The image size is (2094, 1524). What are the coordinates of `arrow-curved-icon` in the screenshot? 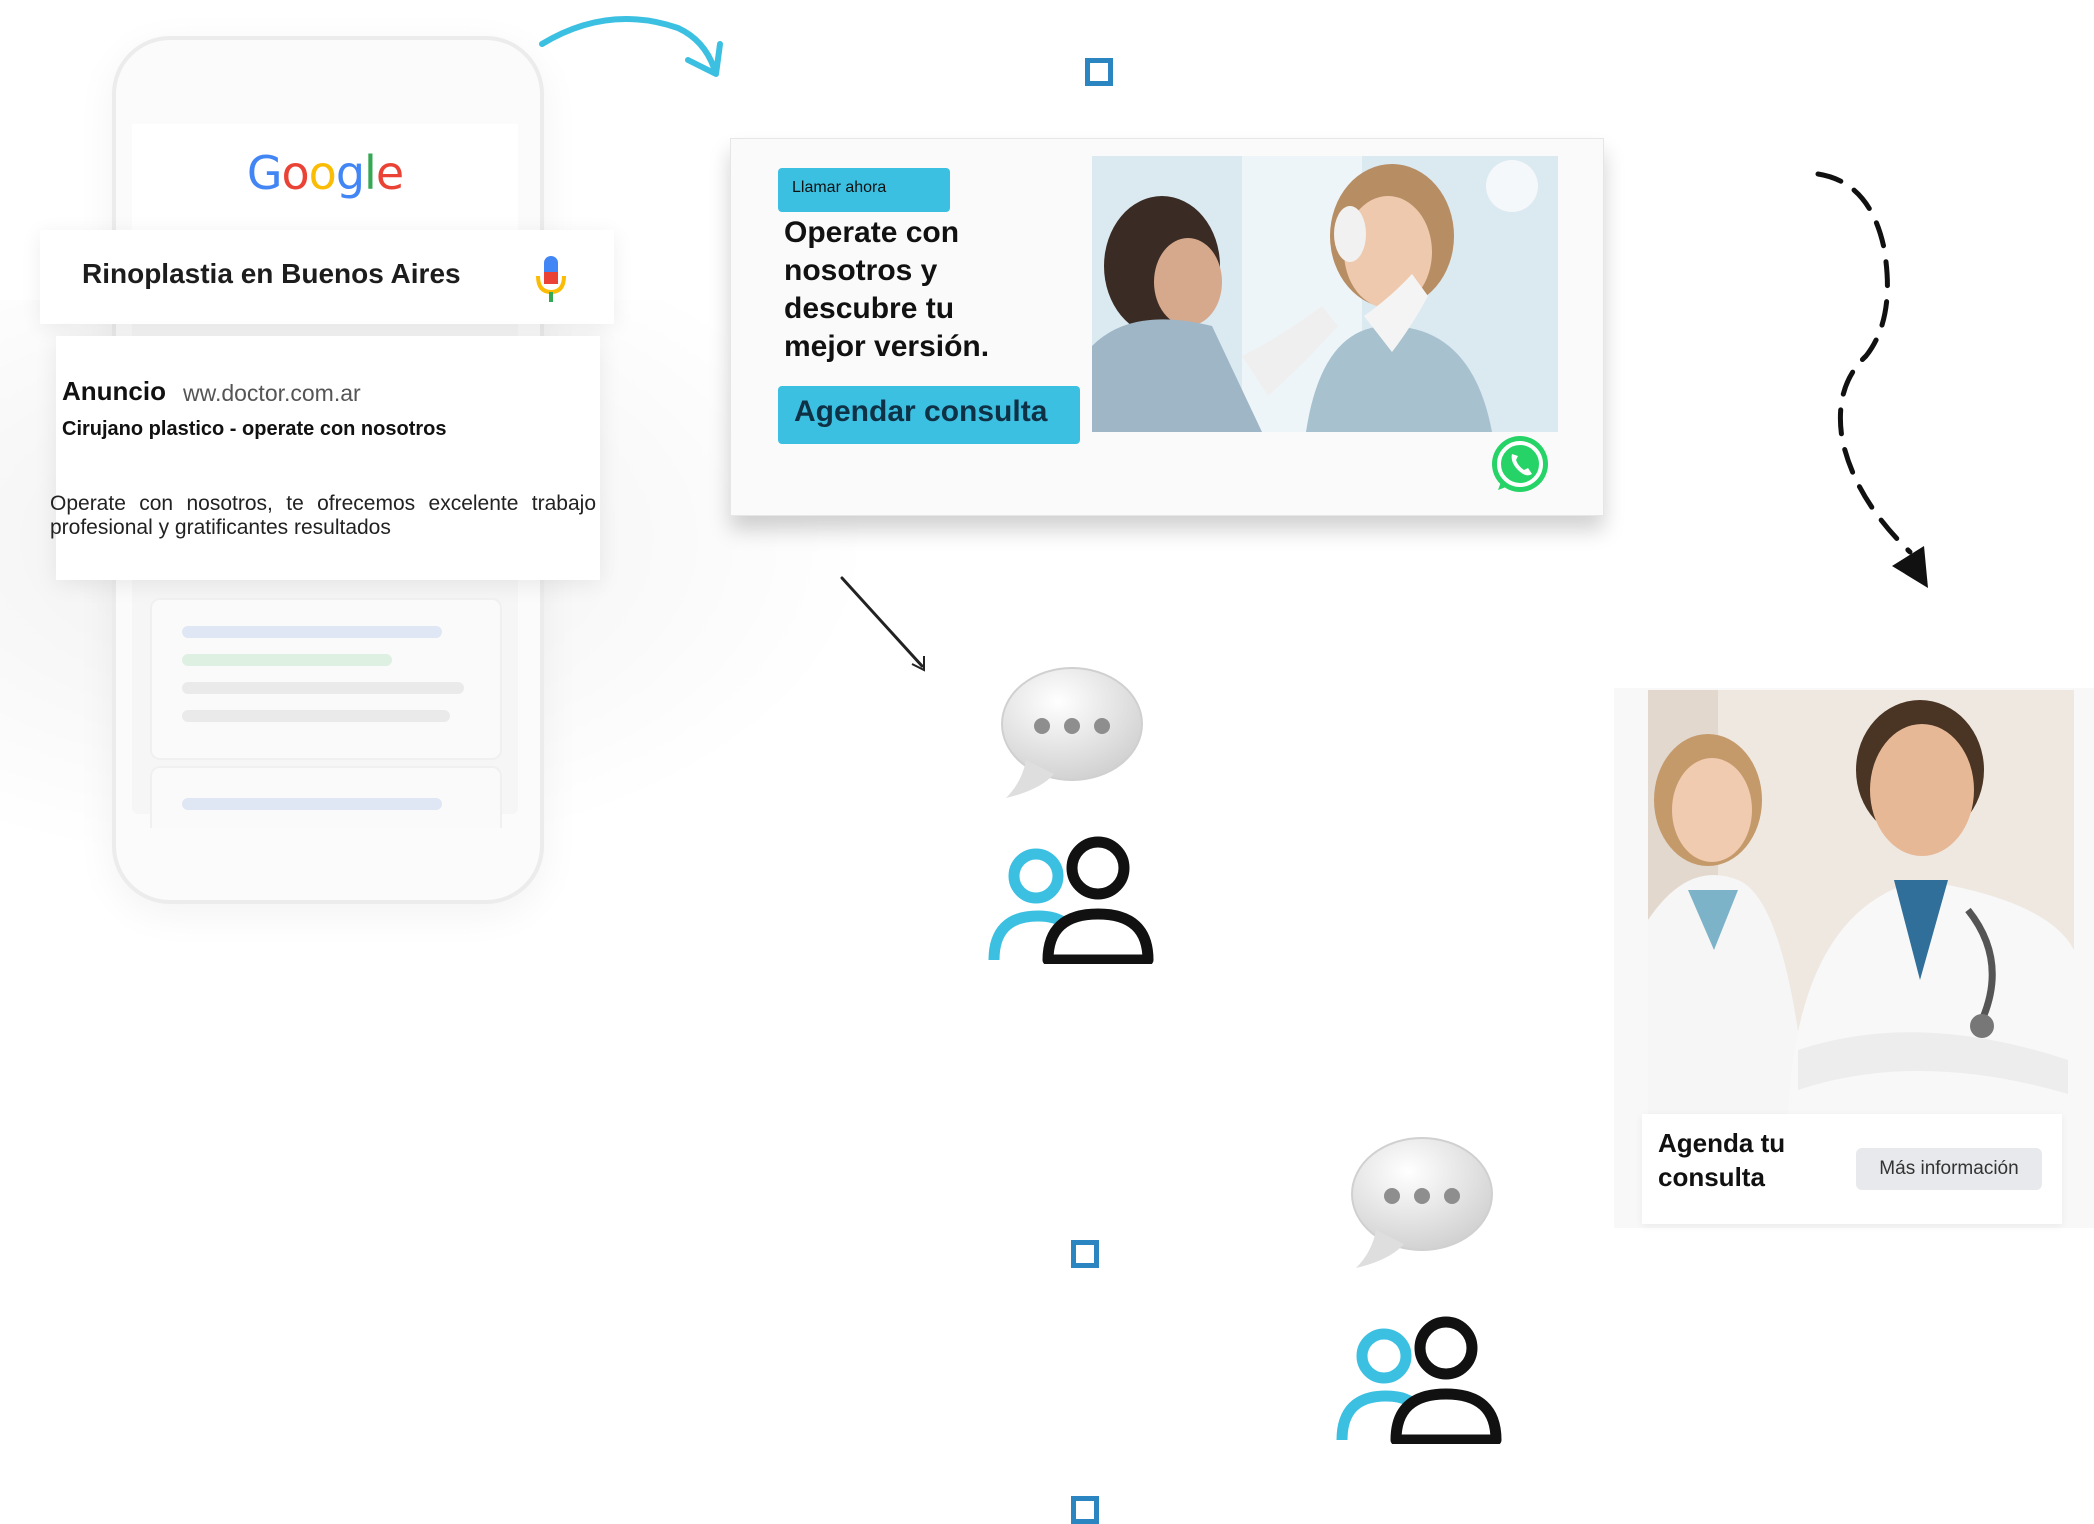 It's located at (631, 46).